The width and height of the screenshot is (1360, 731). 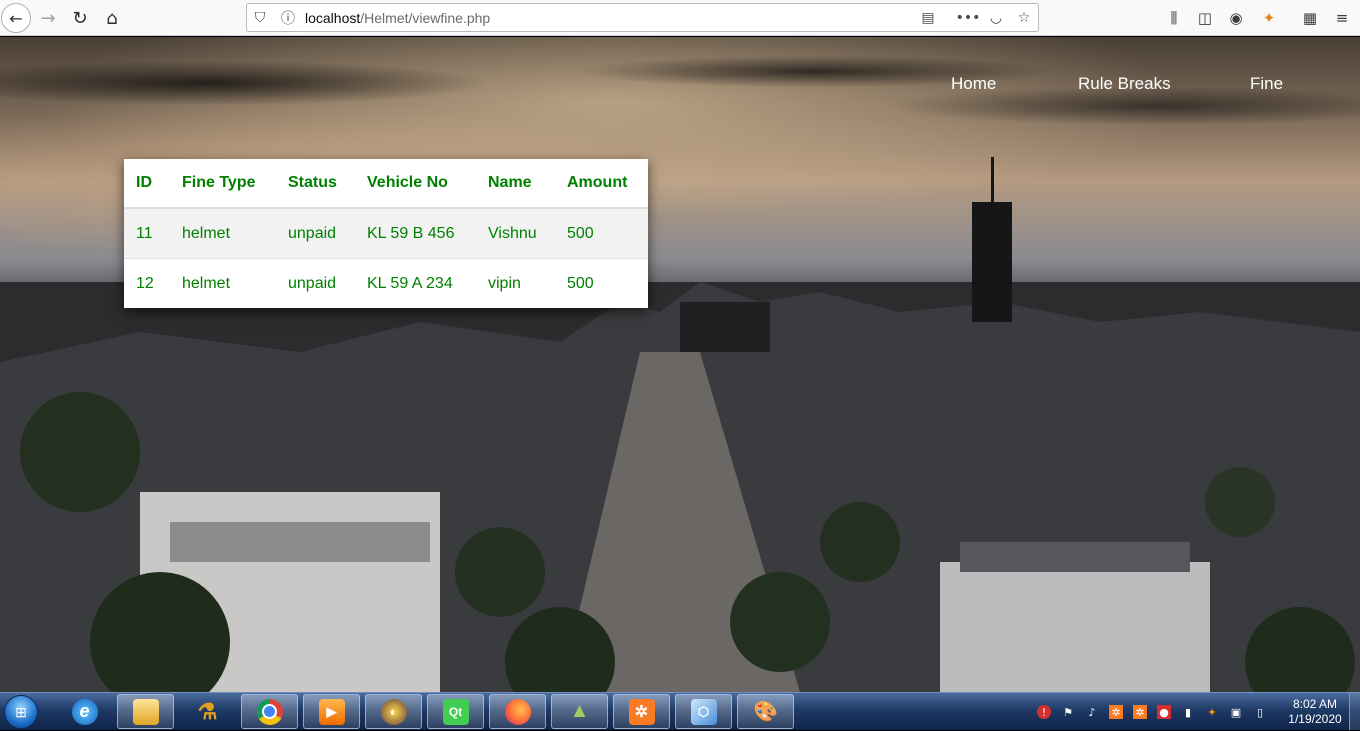 What do you see at coordinates (1315, 719) in the screenshot?
I see `clock-date: 1/19/2020` at bounding box center [1315, 719].